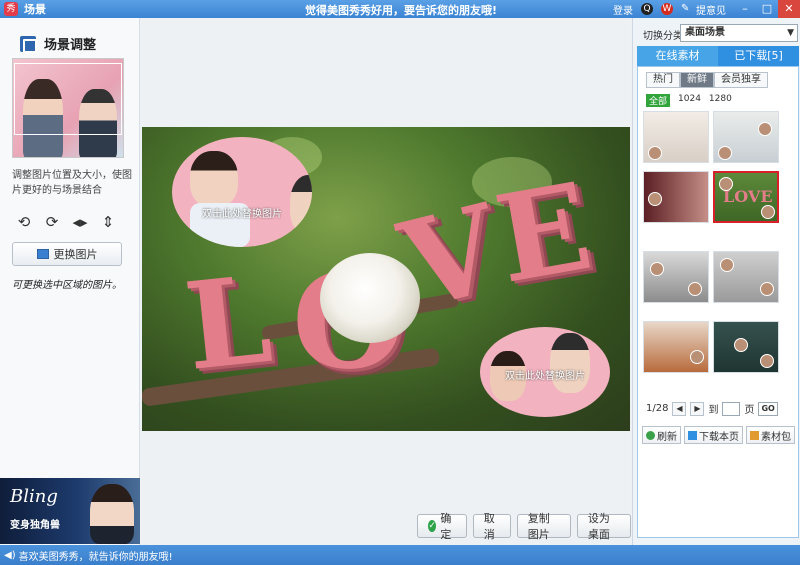  Describe the element at coordinates (663, 80) in the screenshot. I see `sort-hot: 热门` at that location.